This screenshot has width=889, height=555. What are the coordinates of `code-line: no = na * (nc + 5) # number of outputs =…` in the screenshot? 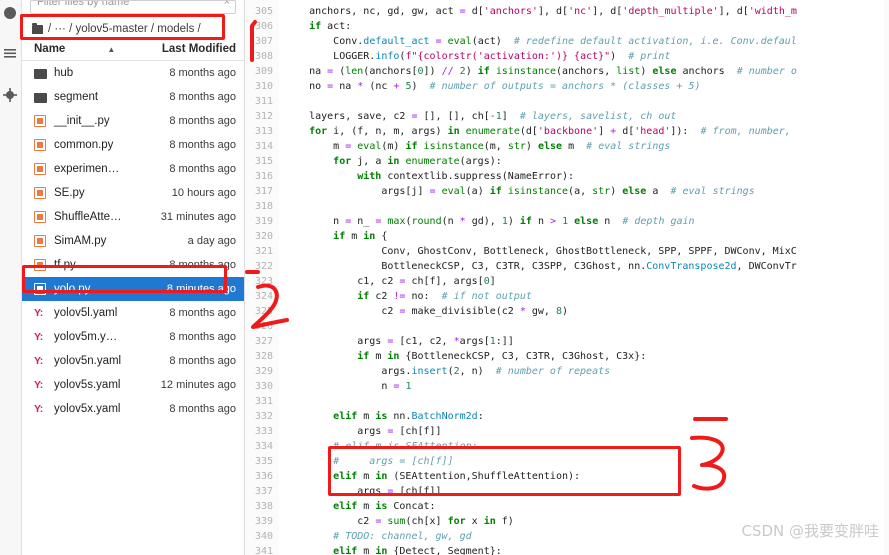 It's located at (587, 86).